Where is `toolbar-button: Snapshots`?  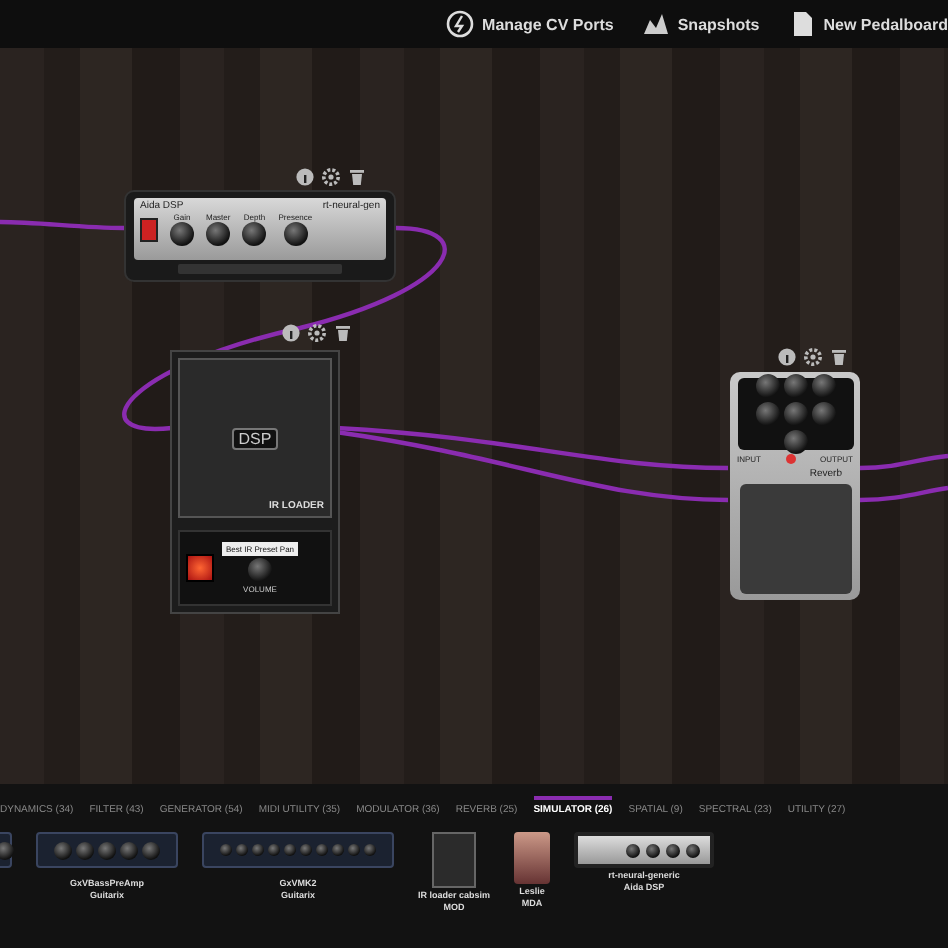
toolbar-button: Snapshots is located at coordinates (700, 24).